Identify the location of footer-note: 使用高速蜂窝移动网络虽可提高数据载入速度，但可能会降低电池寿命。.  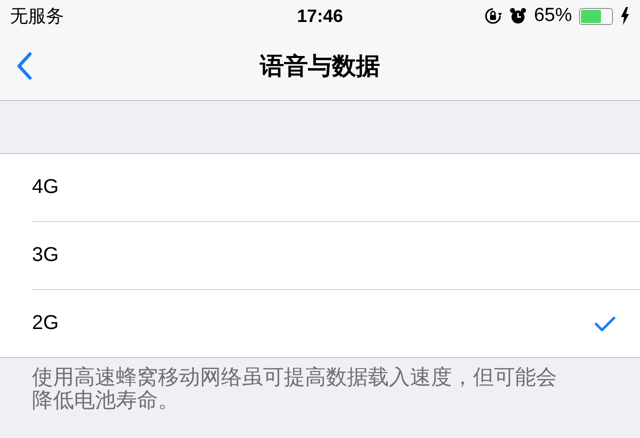
(295, 389).